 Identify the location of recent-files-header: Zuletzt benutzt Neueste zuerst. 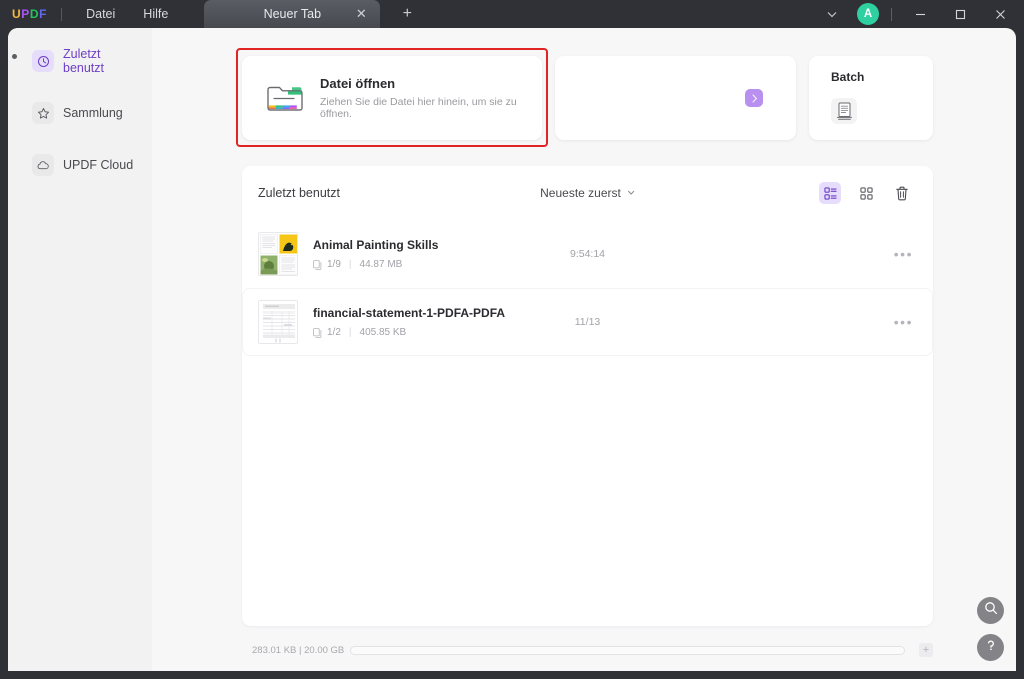
(587, 193).